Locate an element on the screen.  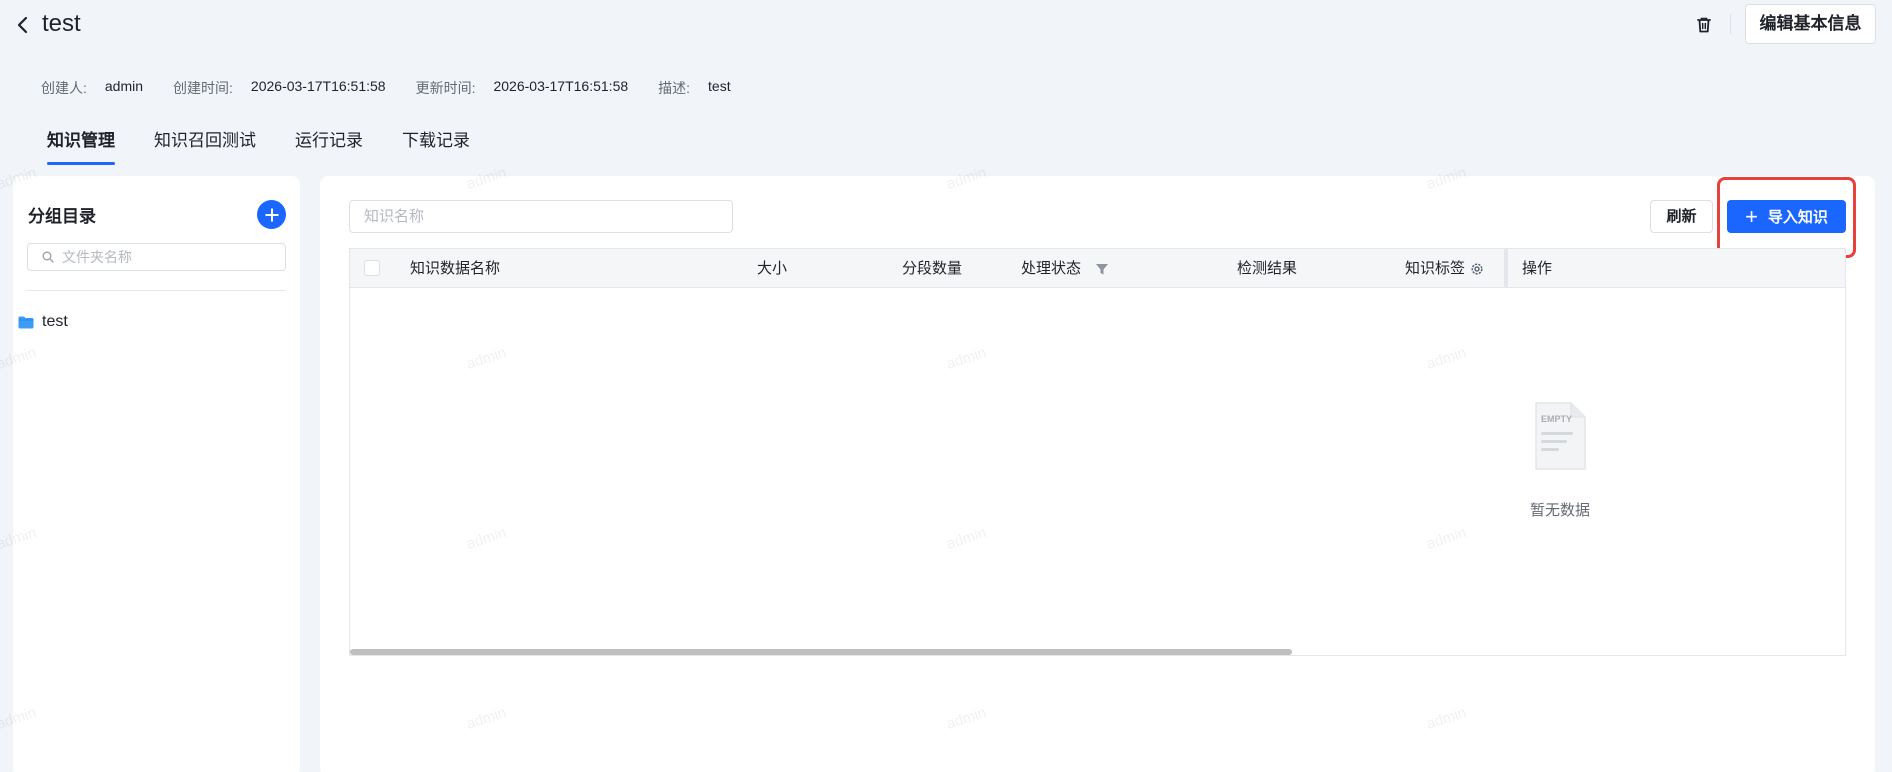
folder-search-input is located at coordinates (173, 257).